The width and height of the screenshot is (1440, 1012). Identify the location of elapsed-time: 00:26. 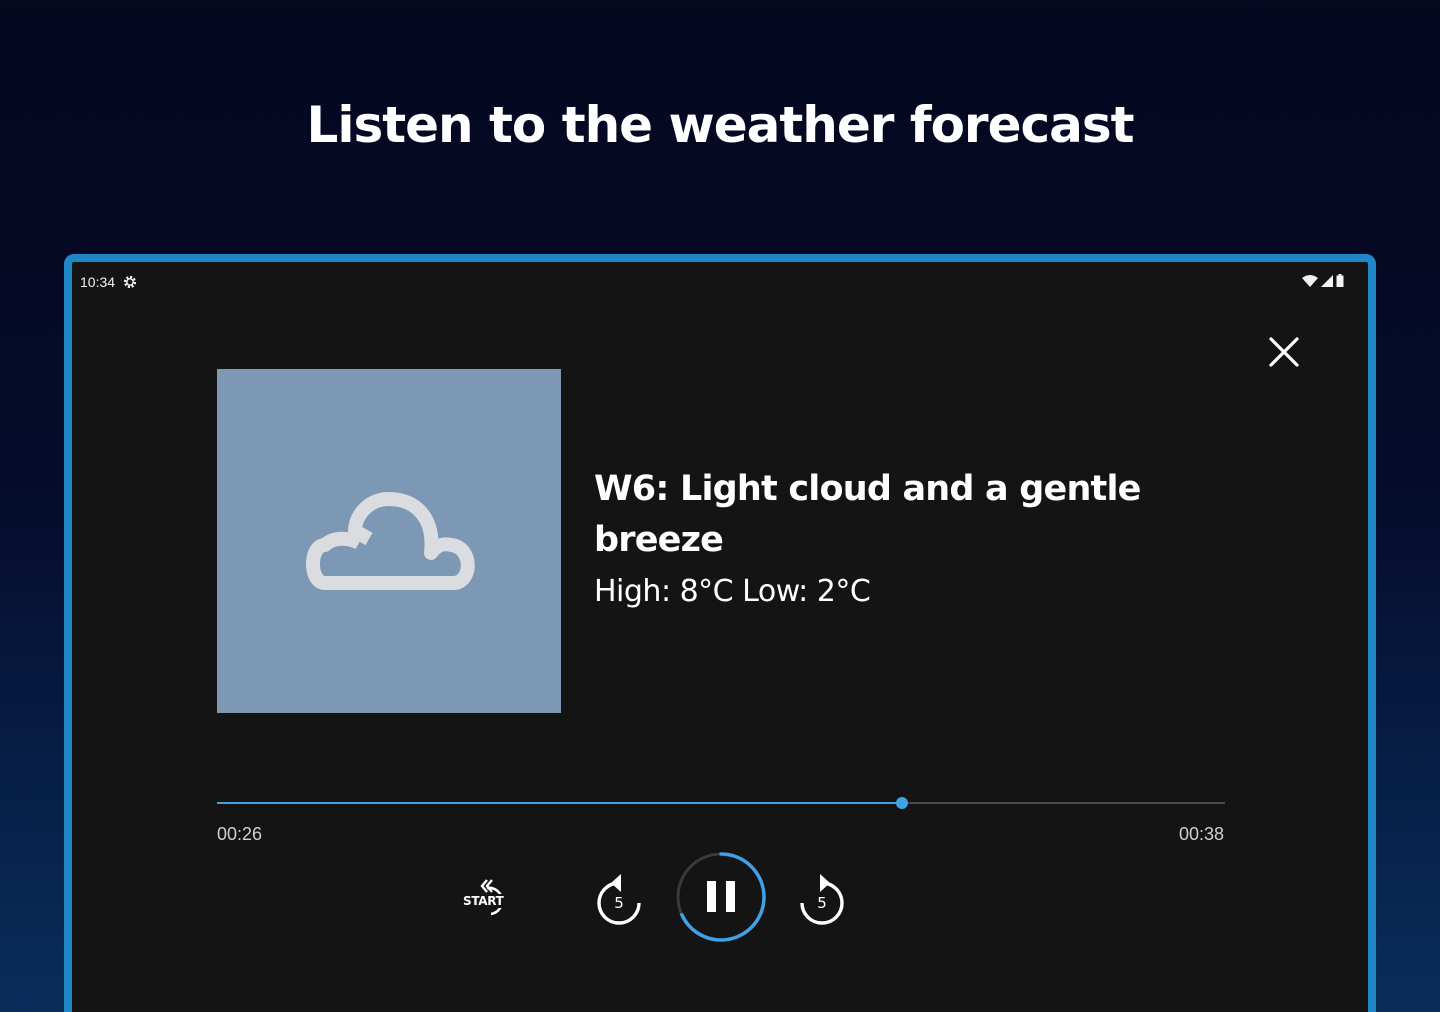
(240, 834).